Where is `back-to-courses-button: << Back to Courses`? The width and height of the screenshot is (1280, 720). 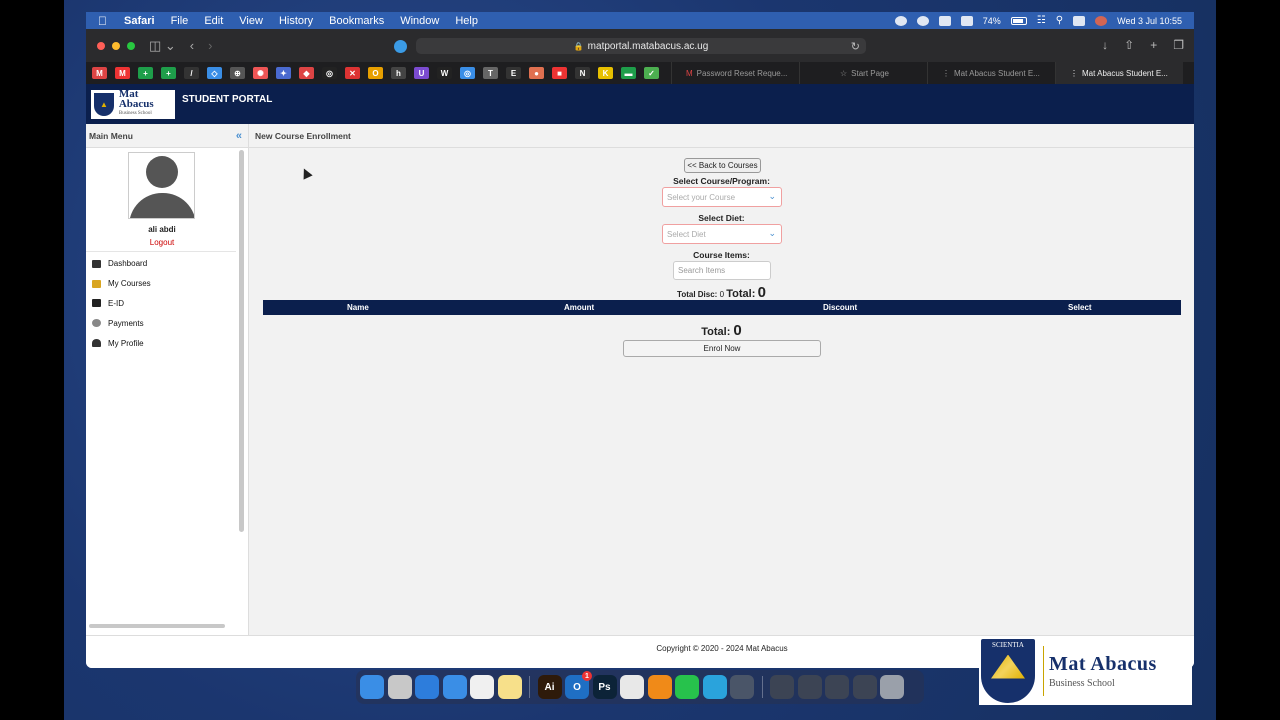
back-to-courses-button: << Back to Courses is located at coordinates (722, 165).